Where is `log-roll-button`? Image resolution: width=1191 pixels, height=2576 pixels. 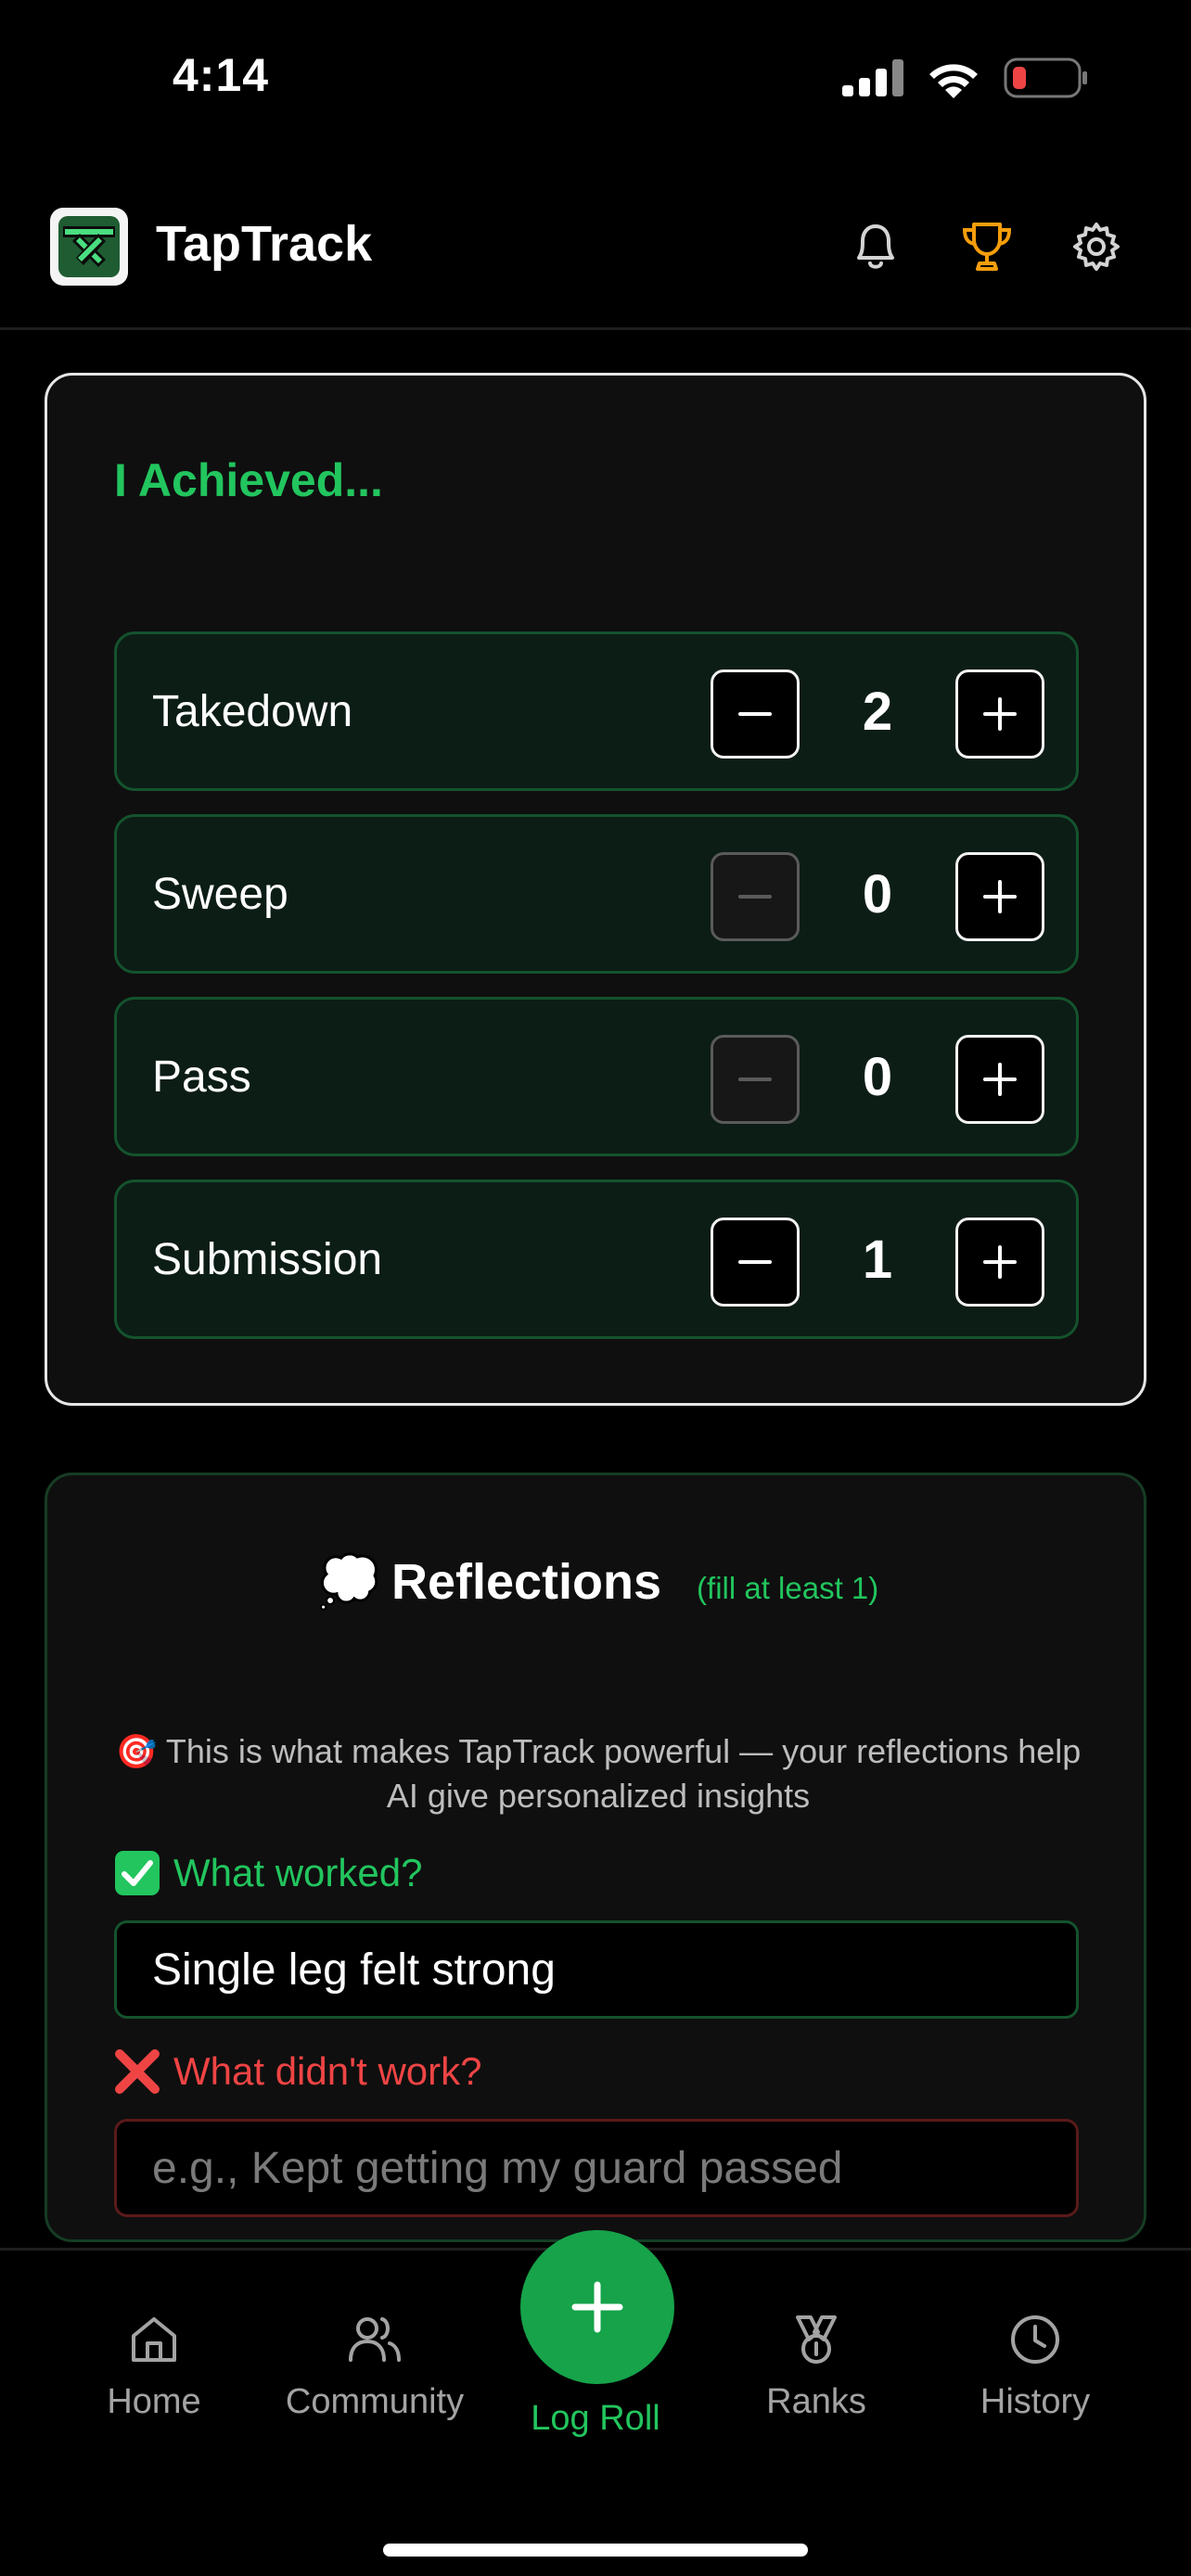
log-roll-button is located at coordinates (597, 2307).